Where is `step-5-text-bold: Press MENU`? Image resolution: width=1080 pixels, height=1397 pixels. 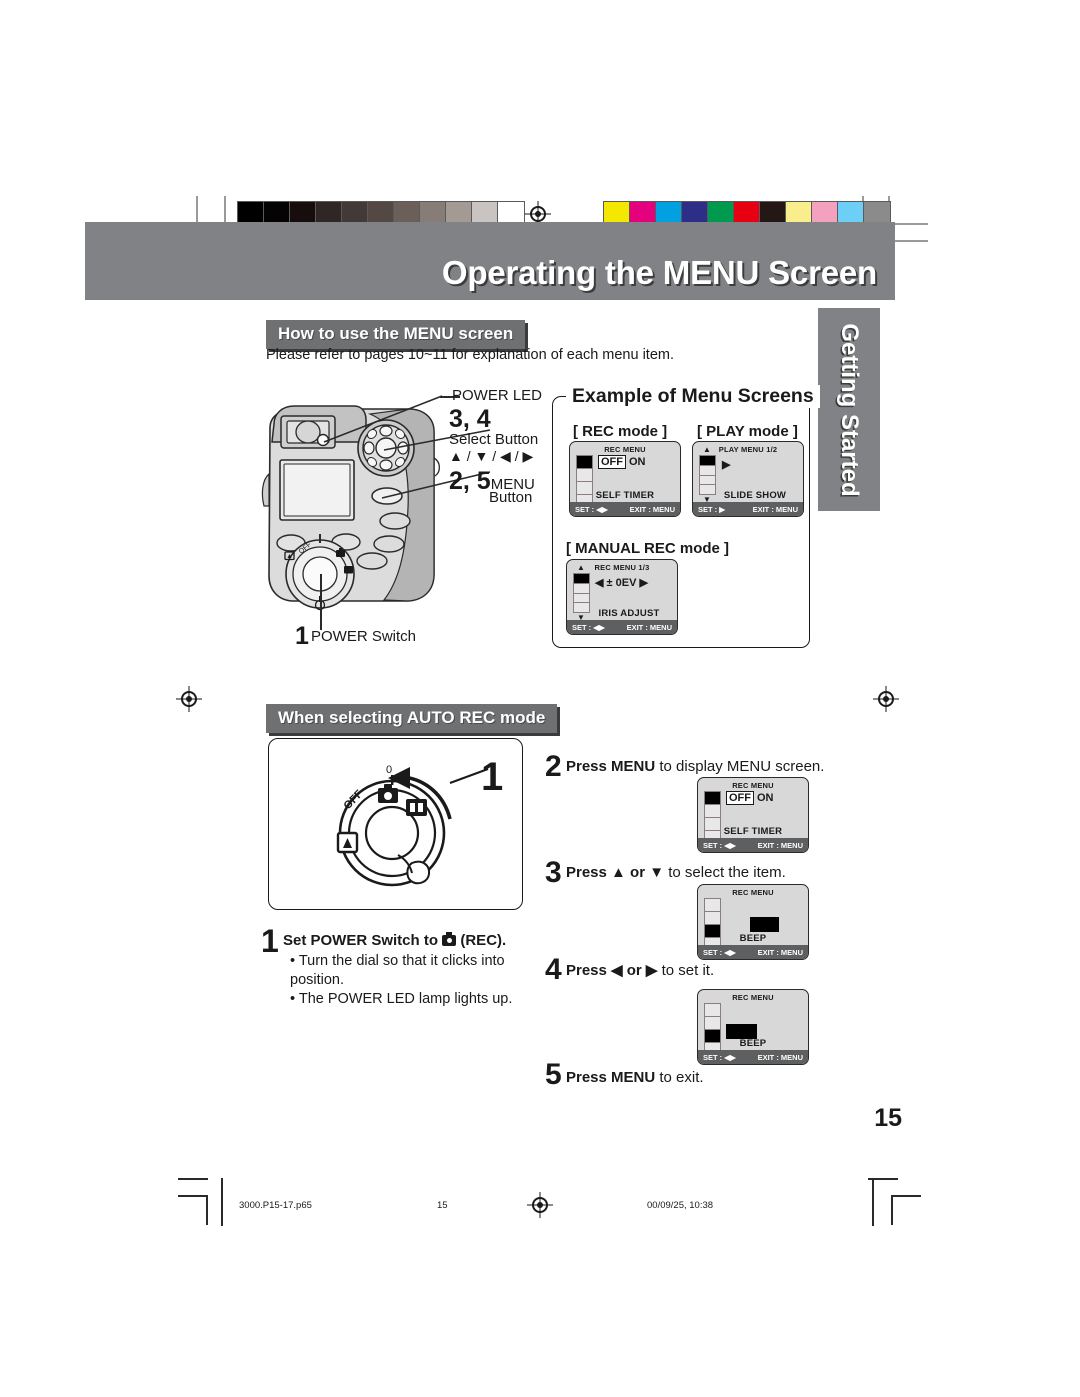 step-5-text-bold: Press MENU is located at coordinates (611, 1077).